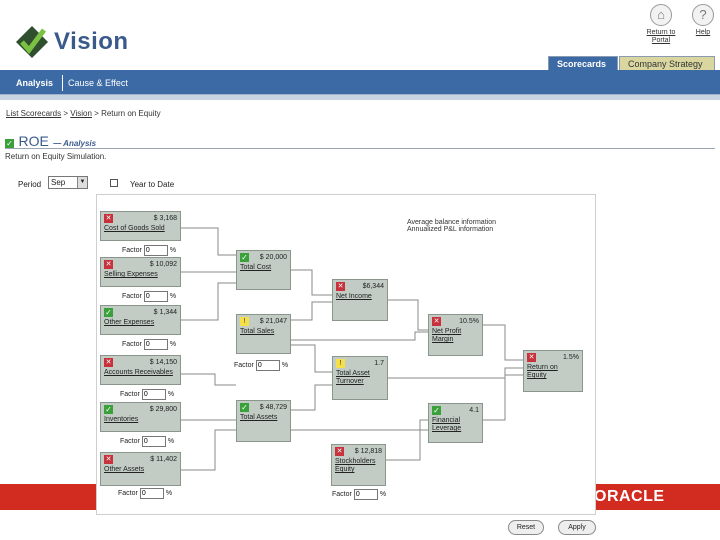 The height and width of the screenshot is (540, 720). I want to click on node-value: $ 14,150, so click(163, 362).